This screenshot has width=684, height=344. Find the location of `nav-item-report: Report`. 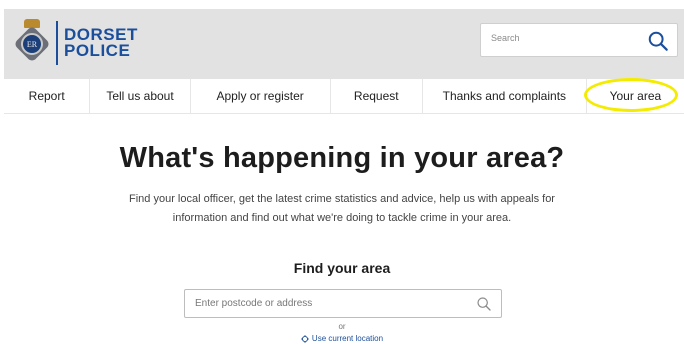

nav-item-report: Report is located at coordinates (47, 96).